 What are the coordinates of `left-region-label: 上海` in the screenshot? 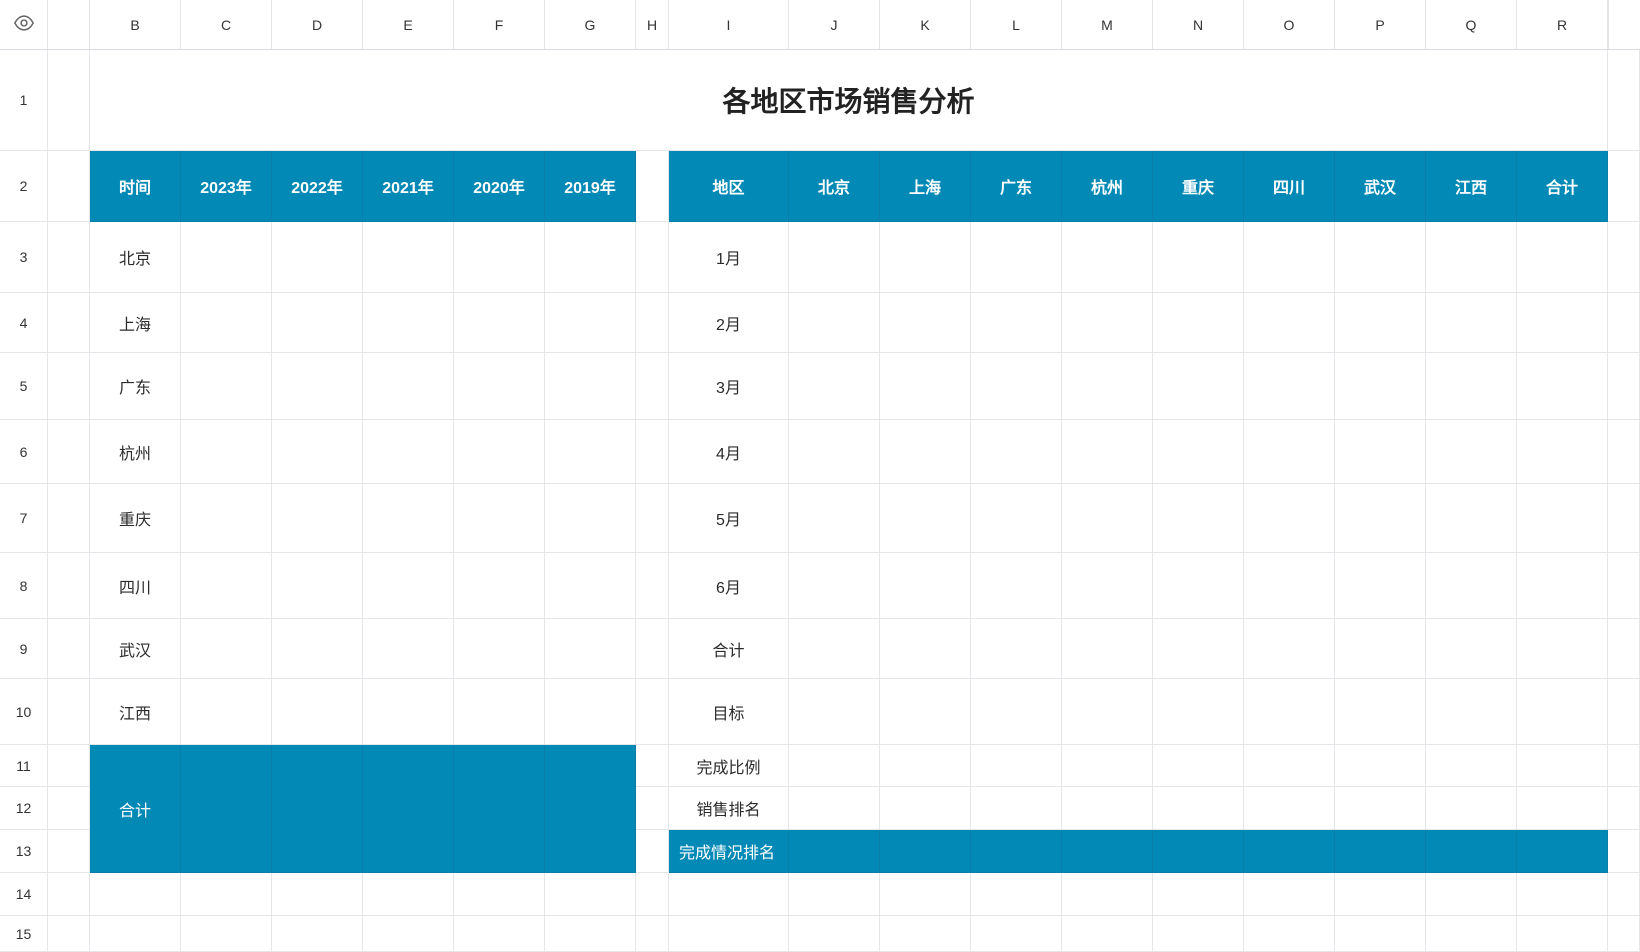 It's located at (135, 323).